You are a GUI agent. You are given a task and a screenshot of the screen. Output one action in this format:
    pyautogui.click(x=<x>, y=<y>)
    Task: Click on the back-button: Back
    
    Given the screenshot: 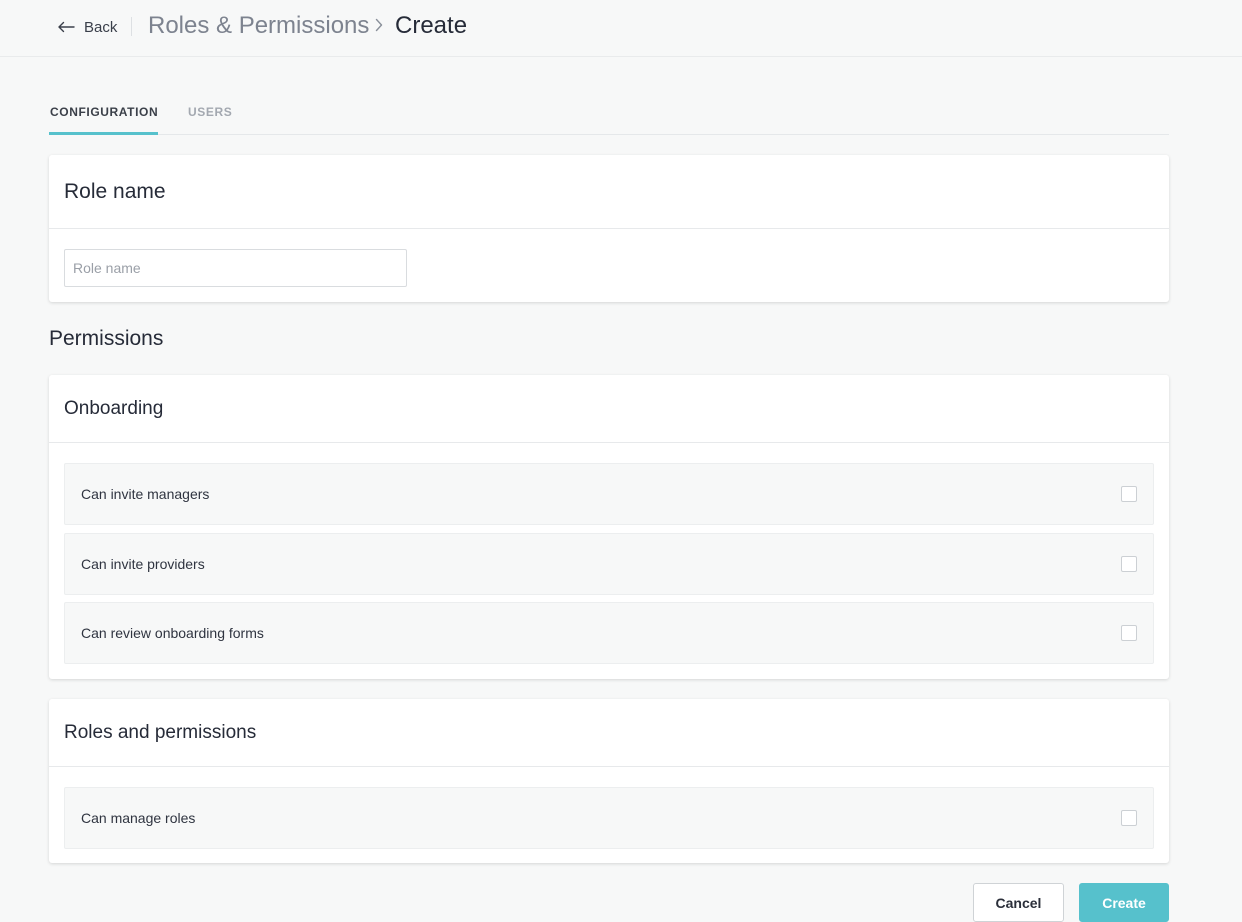 What is the action you would take?
    pyautogui.click(x=87, y=27)
    